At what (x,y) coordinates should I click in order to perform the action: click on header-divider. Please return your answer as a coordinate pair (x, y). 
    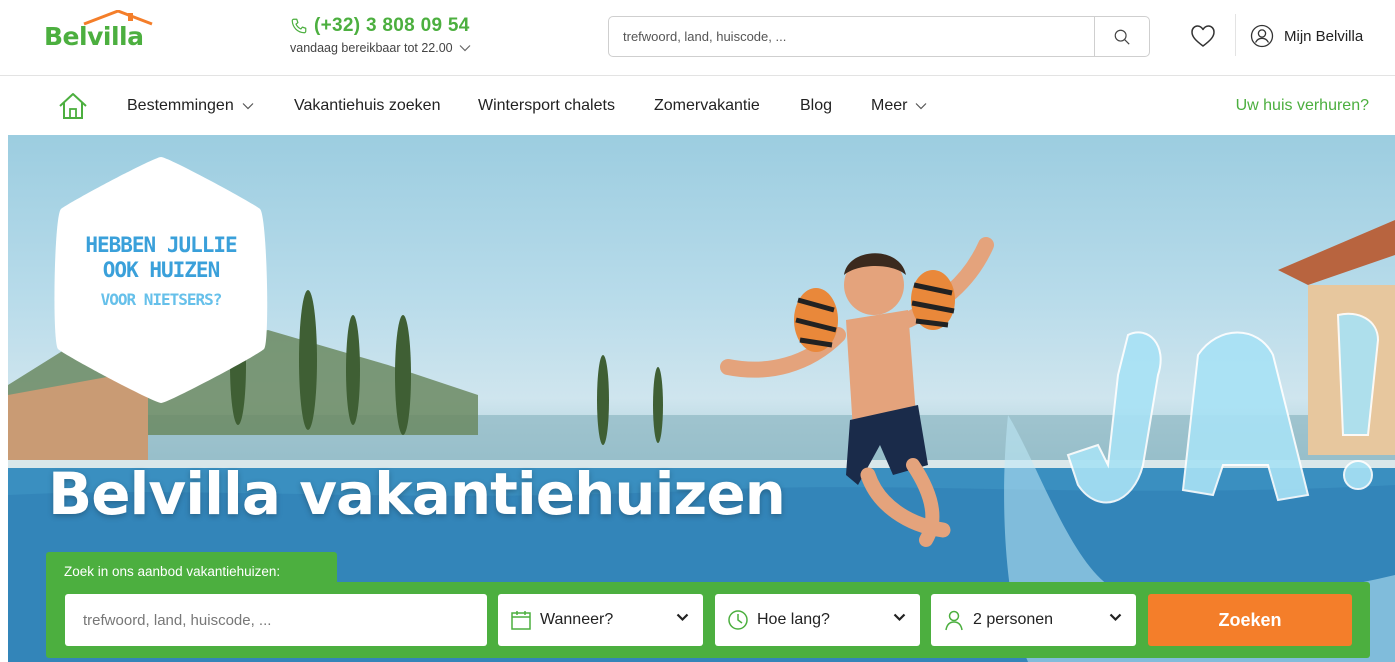
    Looking at the image, I should click on (1235, 35).